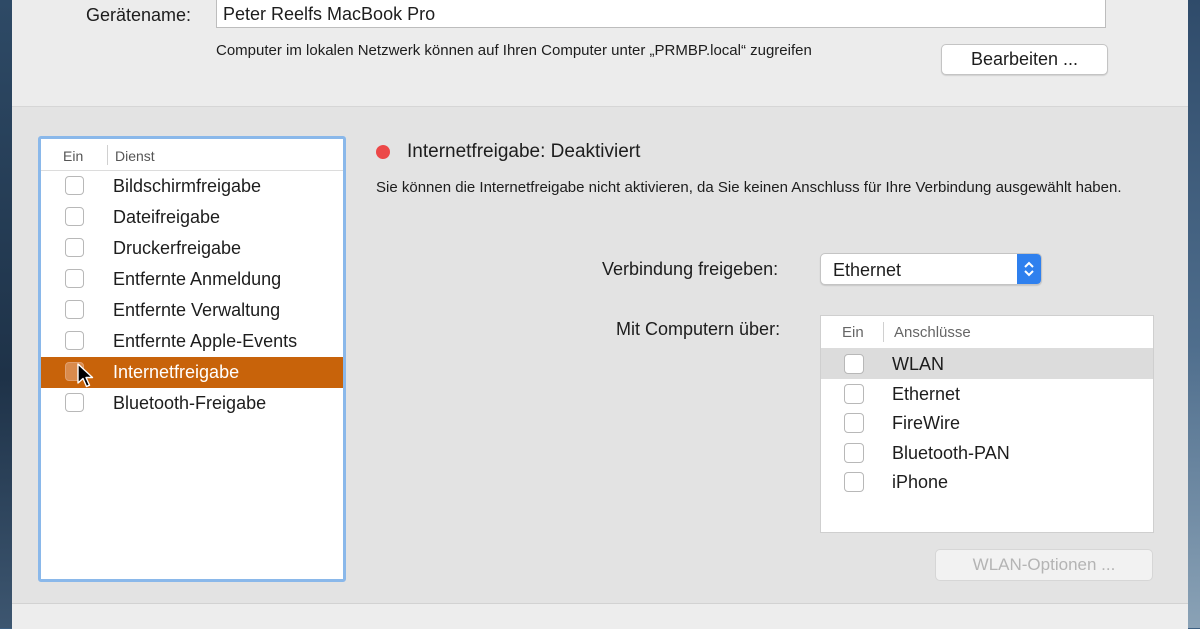  Describe the element at coordinates (690, 269) in the screenshot. I see `share-connection-label: Verbindung freigeben:` at that location.